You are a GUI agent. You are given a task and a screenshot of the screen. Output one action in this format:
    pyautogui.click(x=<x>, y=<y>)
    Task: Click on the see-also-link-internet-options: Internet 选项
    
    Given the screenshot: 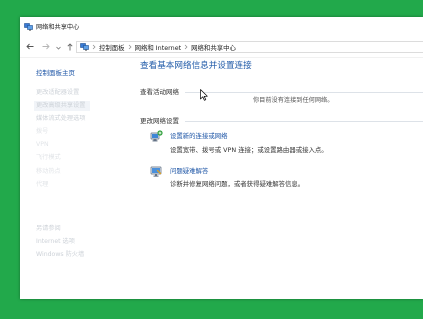 What is the action you would take?
    pyautogui.click(x=55, y=242)
    